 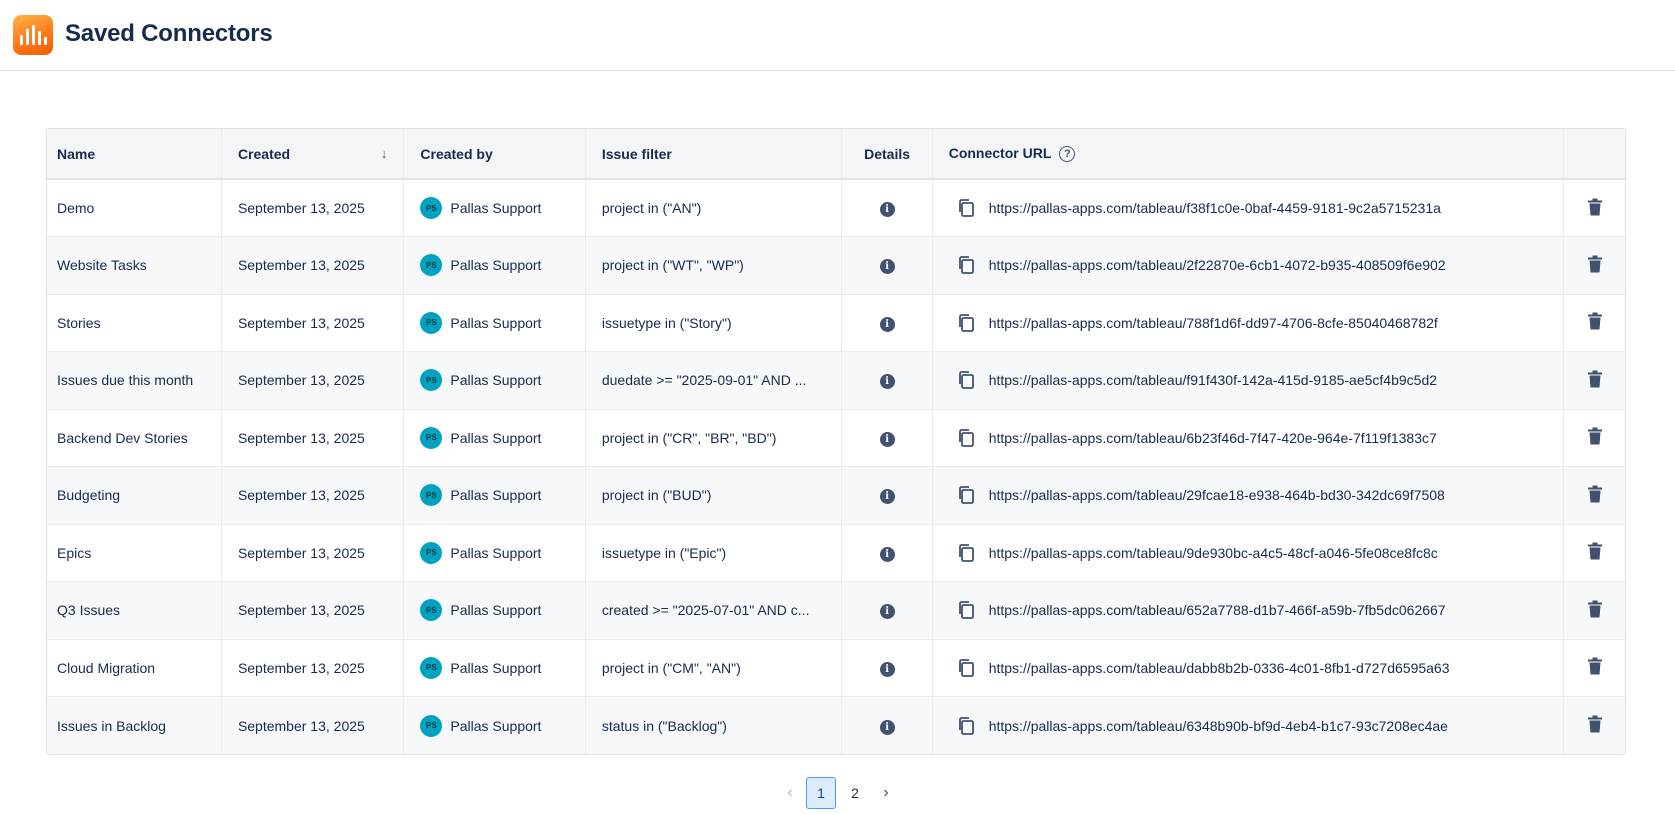 I want to click on column-header-label: Name, so click(x=76, y=153).